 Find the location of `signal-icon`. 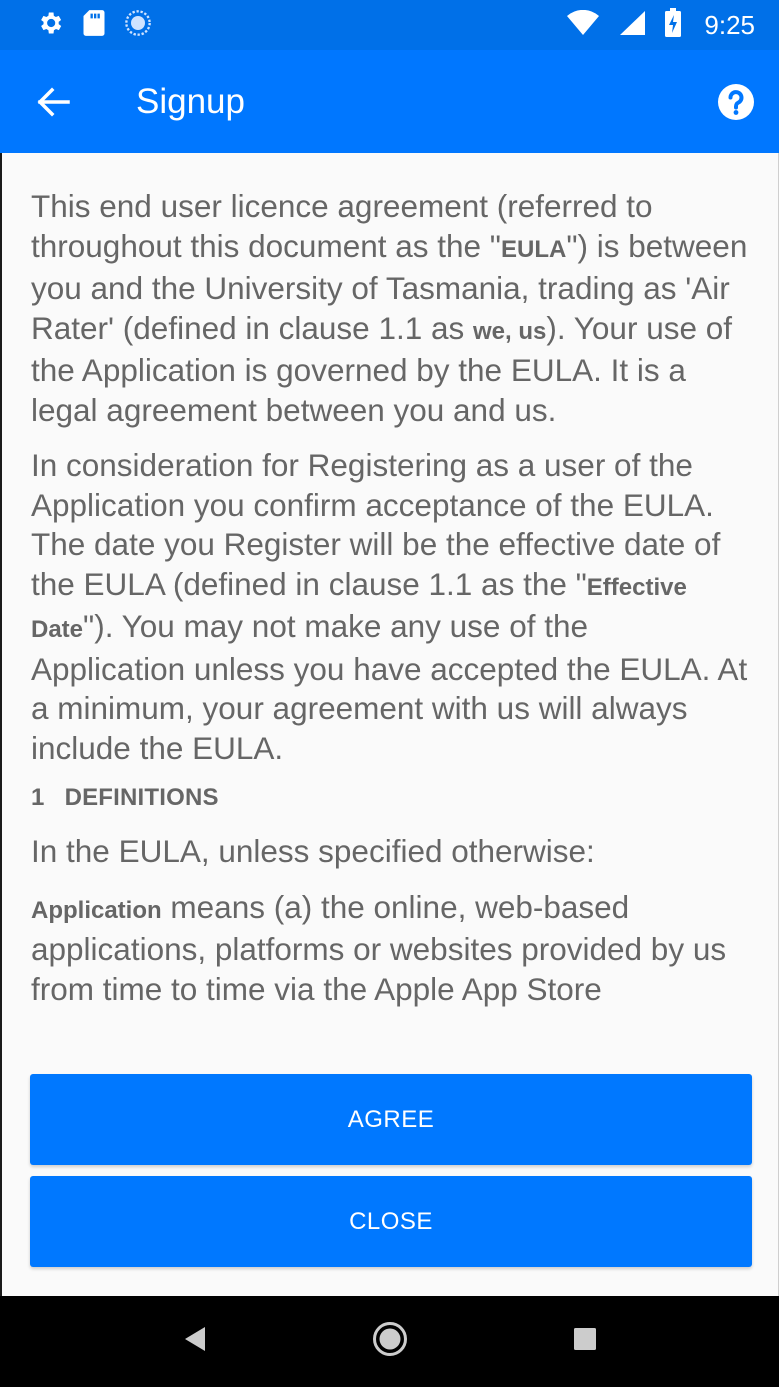

signal-icon is located at coordinates (632, 25).